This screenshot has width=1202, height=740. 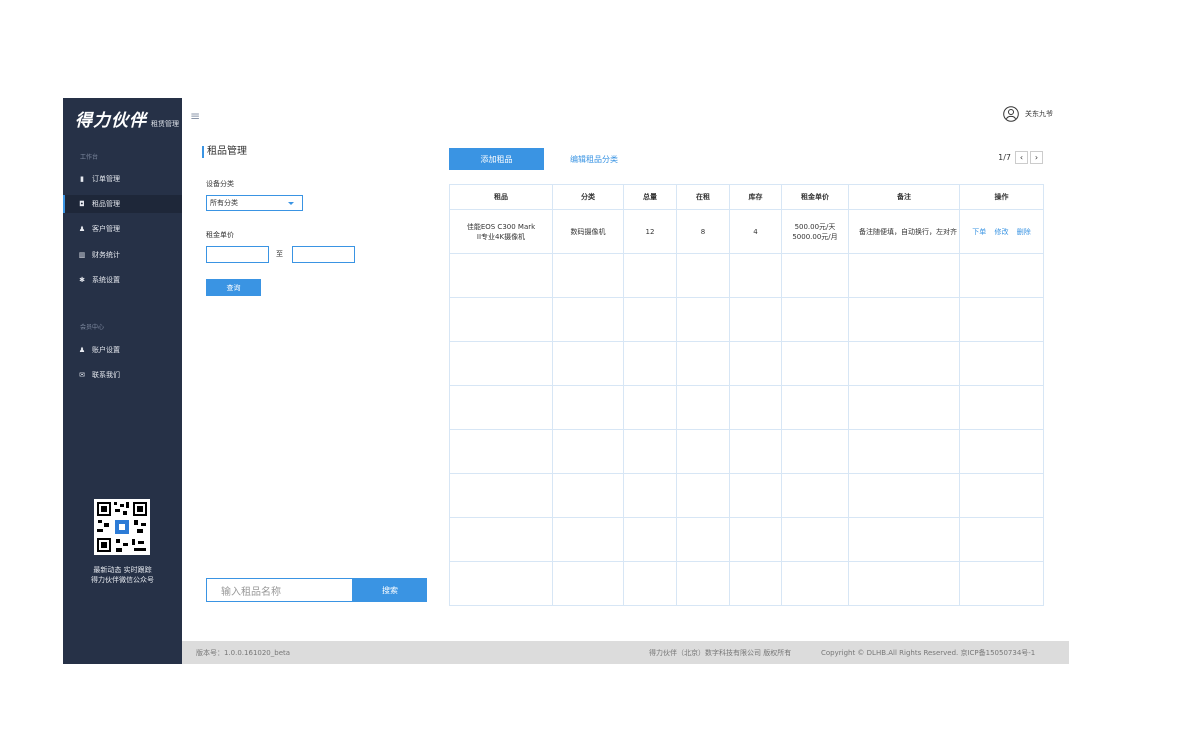 I want to click on operations-cell: 下单 修改 删除, so click(x=1001, y=231).